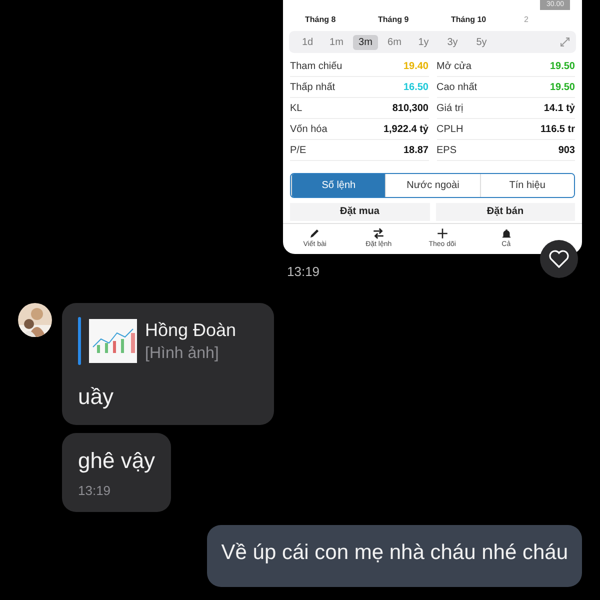 Image resolution: width=600 pixels, height=600 pixels. What do you see at coordinates (481, 42) in the screenshot?
I see `period-chip: 5y` at bounding box center [481, 42].